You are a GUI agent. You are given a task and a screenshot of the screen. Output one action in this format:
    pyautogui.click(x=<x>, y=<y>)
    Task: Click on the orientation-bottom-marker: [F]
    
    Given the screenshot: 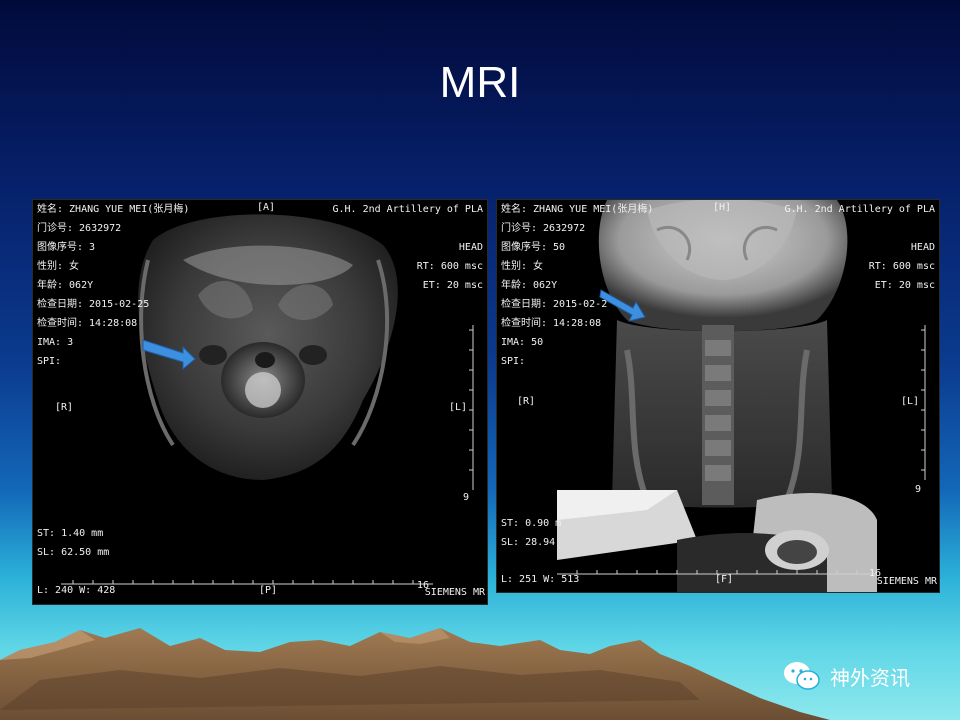 What is the action you would take?
    pyautogui.click(x=724, y=579)
    